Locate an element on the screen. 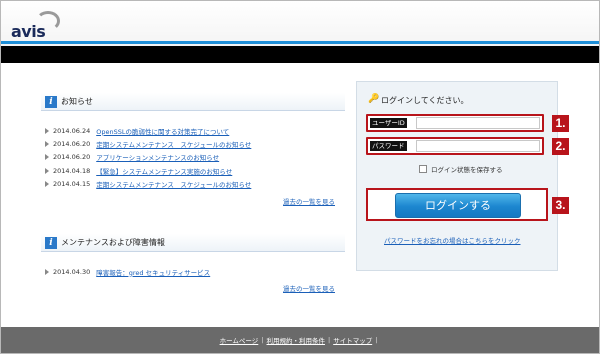  remember-login: ログイン状態を保存する is located at coordinates (461, 169).